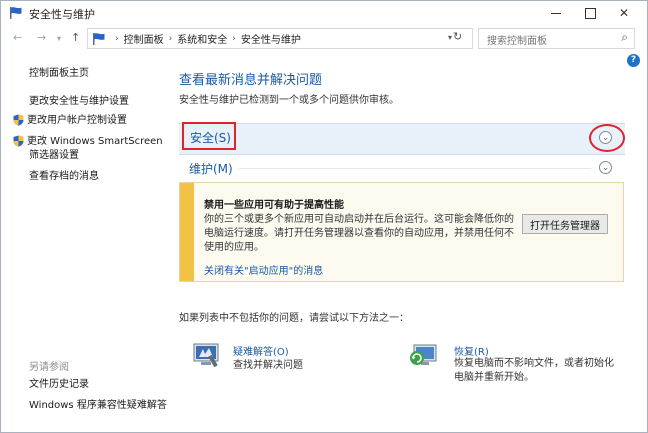 The height and width of the screenshot is (433, 648). I want to click on breadcrumb: › 控制面板 › 系统和安全 › 安全性与维护 ▾, so click(280, 38).